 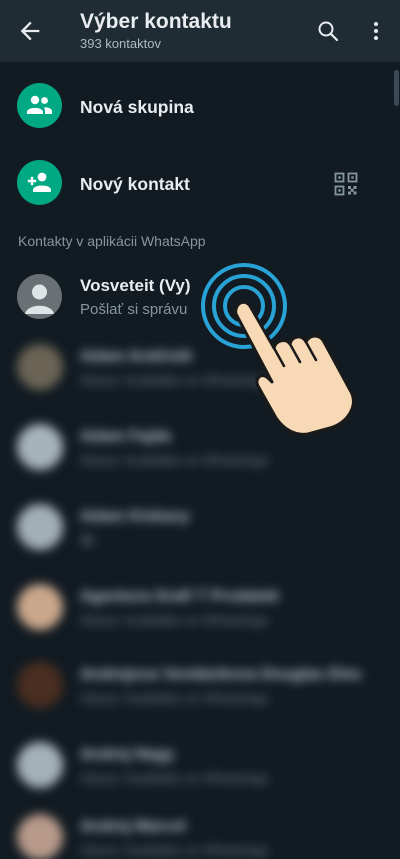 I want to click on more-vertical-icon, so click(x=376, y=31).